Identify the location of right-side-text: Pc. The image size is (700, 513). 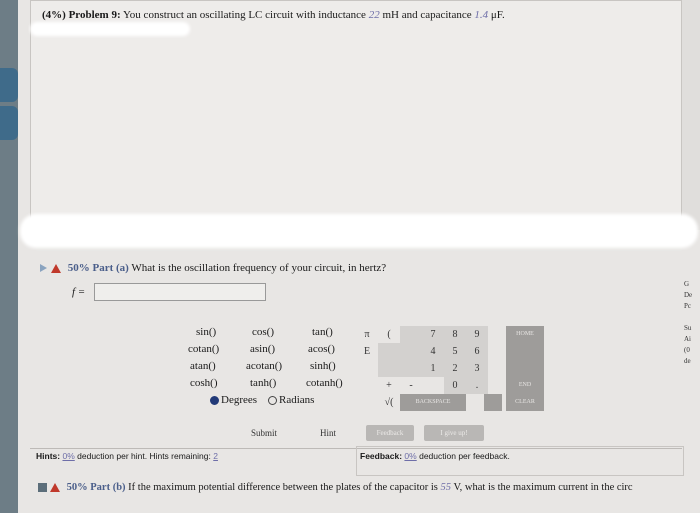
(687, 306).